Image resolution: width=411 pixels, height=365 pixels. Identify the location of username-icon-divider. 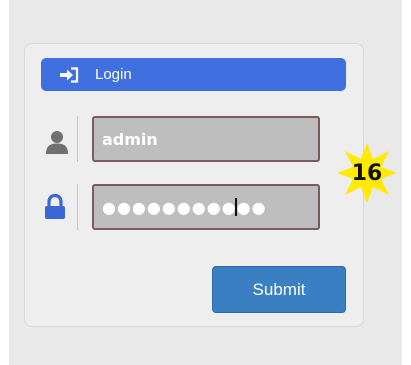
(77, 139).